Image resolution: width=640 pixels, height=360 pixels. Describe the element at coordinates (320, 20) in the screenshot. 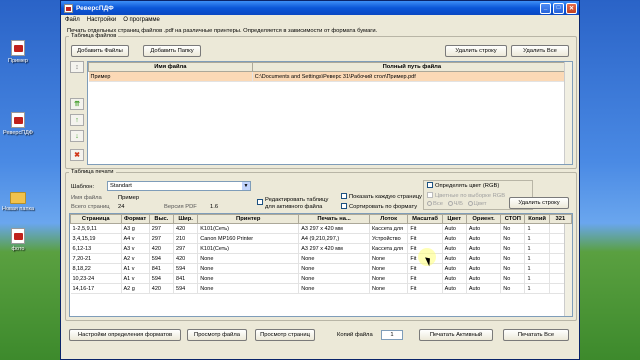

I see `menu-bar: Файл Настройки О программе` at that location.